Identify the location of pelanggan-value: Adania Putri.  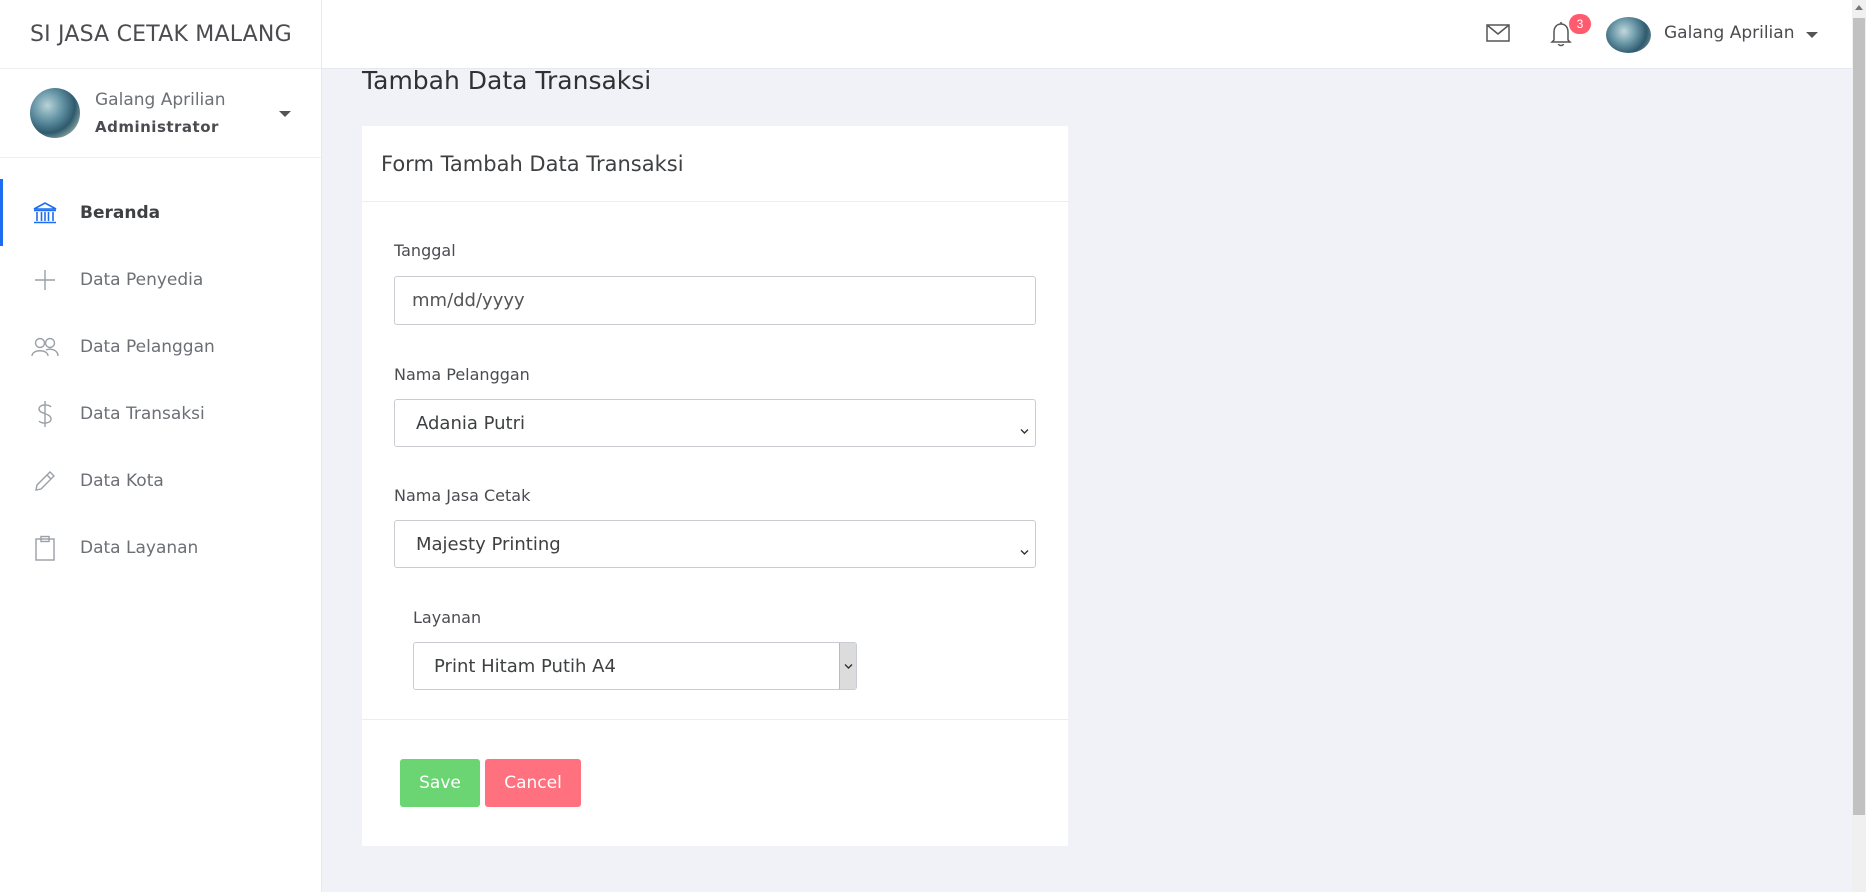
(471, 423).